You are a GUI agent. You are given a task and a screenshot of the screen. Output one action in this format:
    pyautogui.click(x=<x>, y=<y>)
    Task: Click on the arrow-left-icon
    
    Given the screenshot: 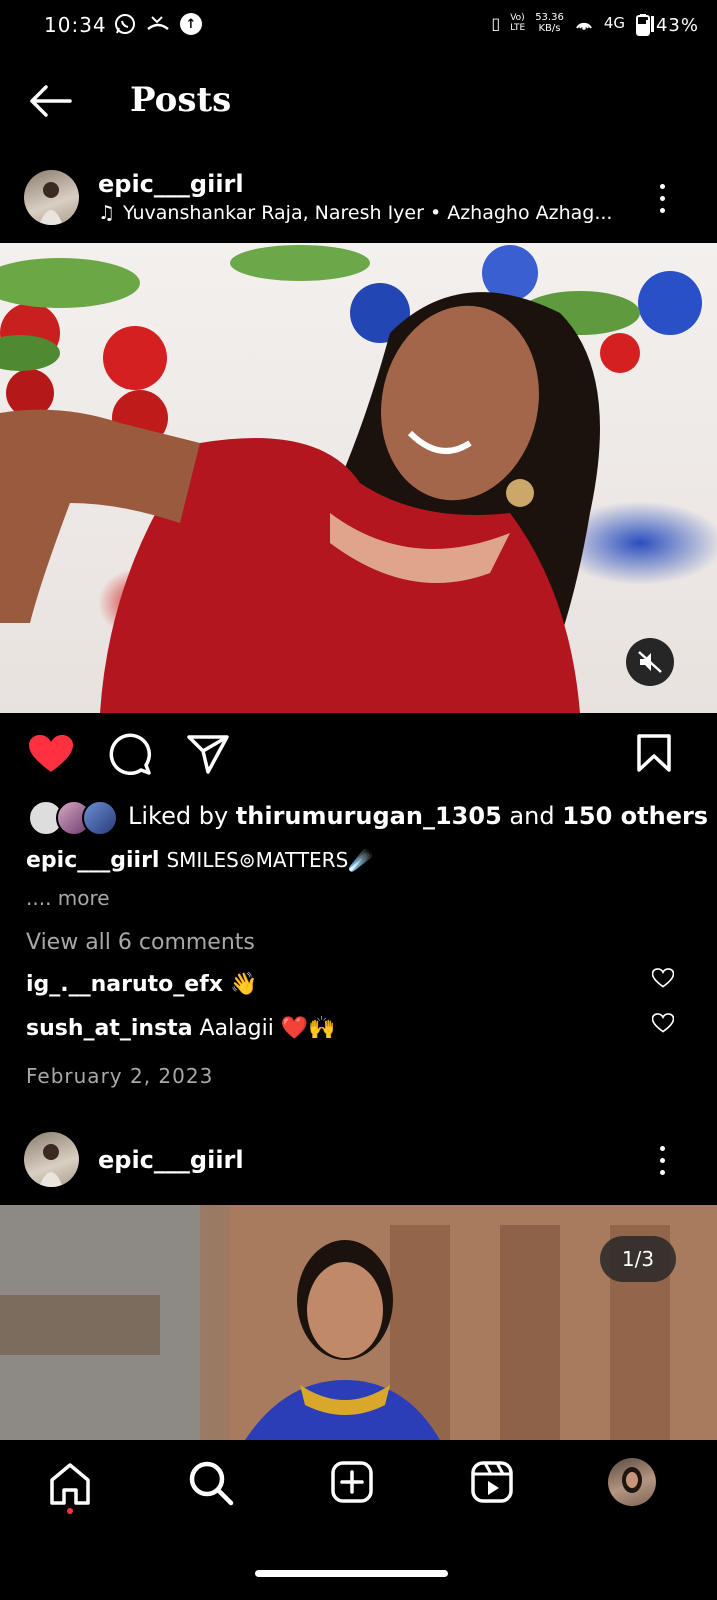 What is the action you would take?
    pyautogui.click(x=51, y=101)
    